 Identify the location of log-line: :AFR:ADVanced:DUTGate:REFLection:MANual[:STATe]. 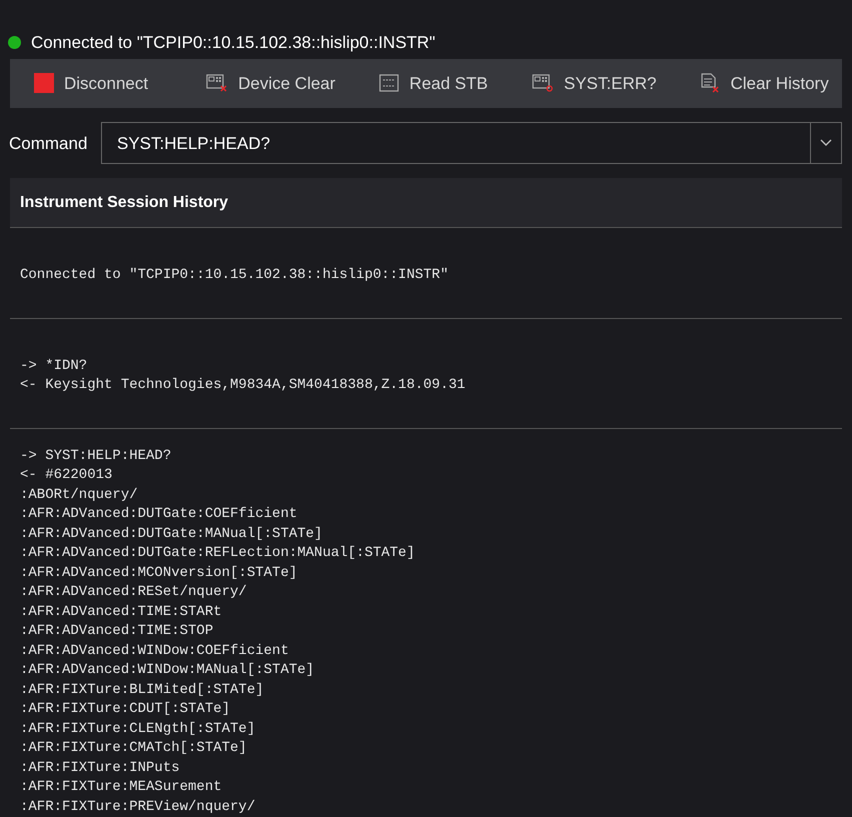
(218, 553).